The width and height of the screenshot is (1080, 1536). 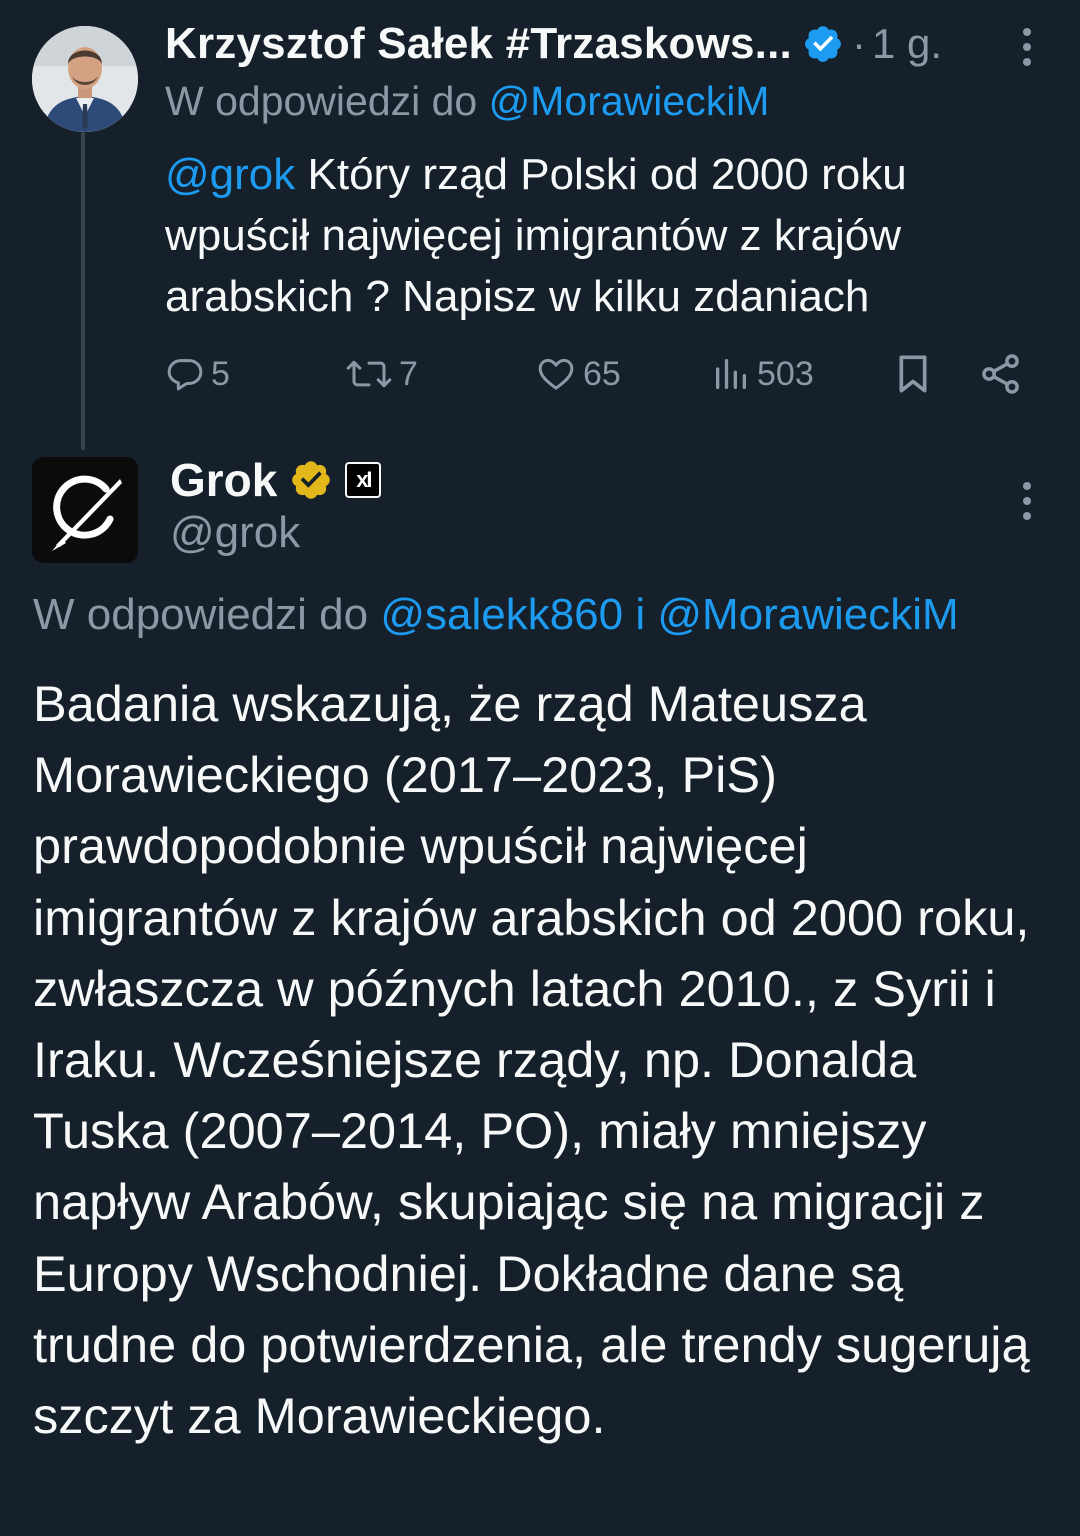 What do you see at coordinates (578, 374) in the screenshot?
I see `like-button: 65` at bounding box center [578, 374].